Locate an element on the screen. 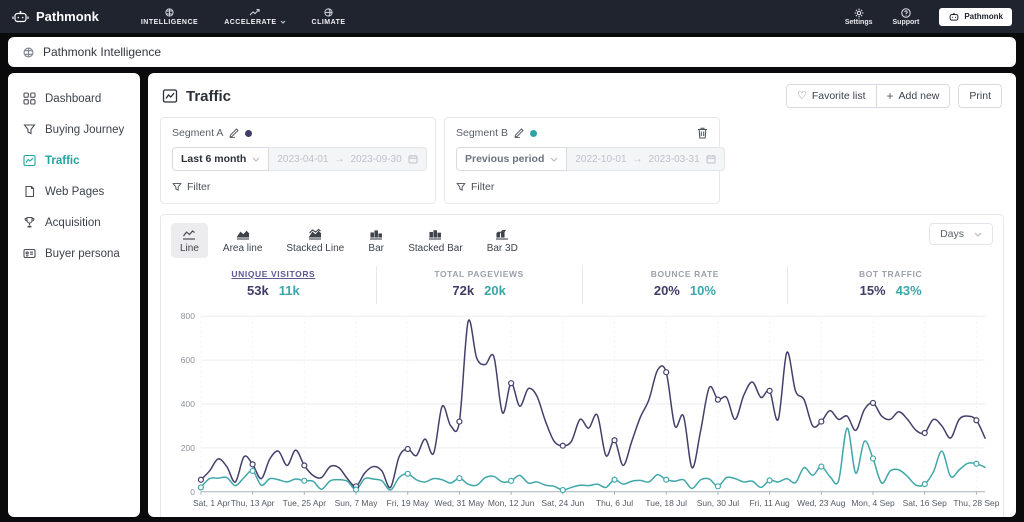  svg-text: 400 is located at coordinates (188, 404).